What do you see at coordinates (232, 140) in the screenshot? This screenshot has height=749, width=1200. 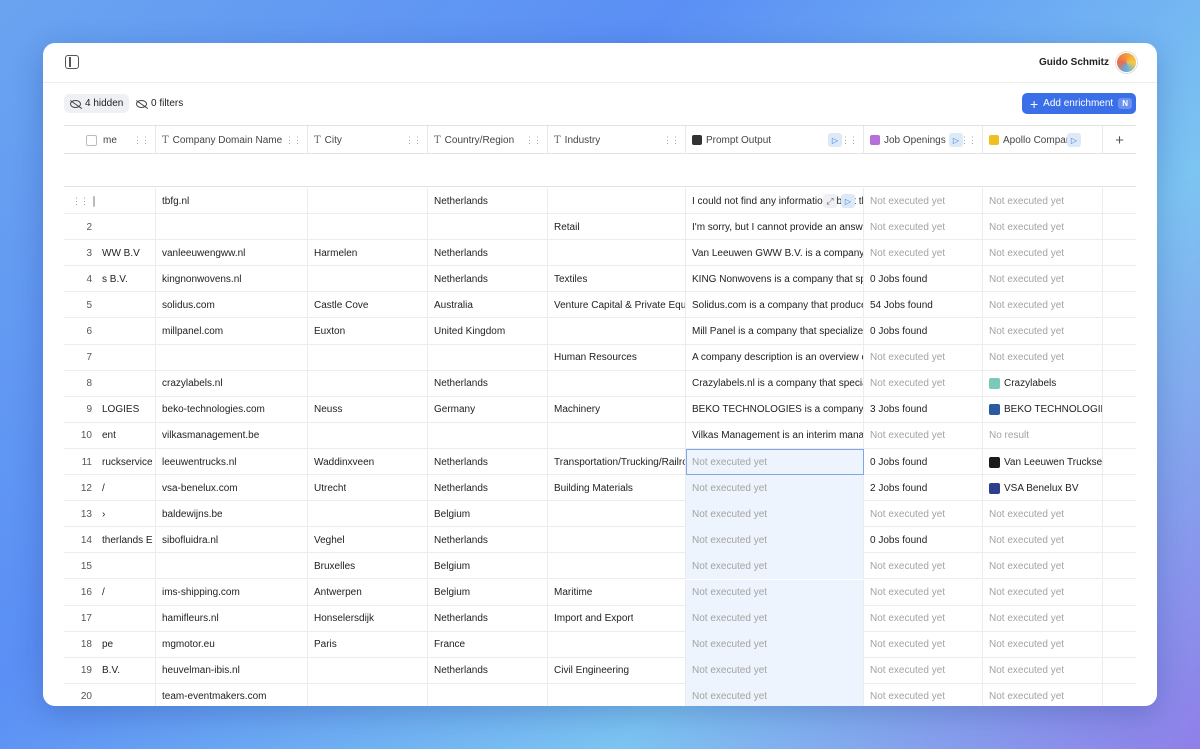 I see `header-domain: T Company Domain Name ⋮⋮` at bounding box center [232, 140].